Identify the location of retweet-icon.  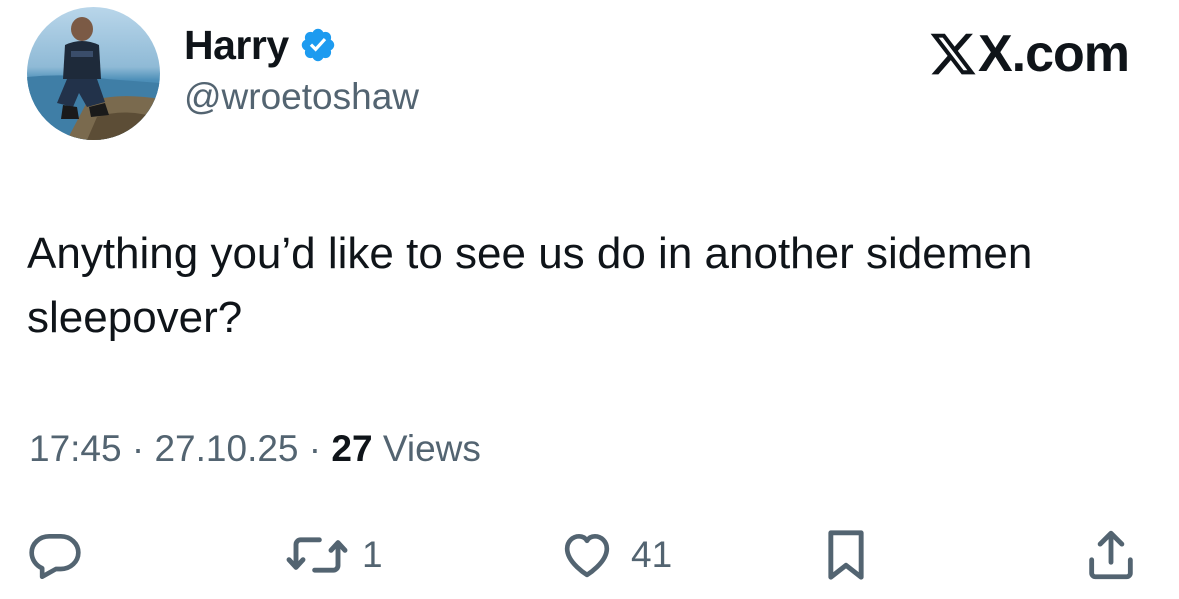
(317, 555).